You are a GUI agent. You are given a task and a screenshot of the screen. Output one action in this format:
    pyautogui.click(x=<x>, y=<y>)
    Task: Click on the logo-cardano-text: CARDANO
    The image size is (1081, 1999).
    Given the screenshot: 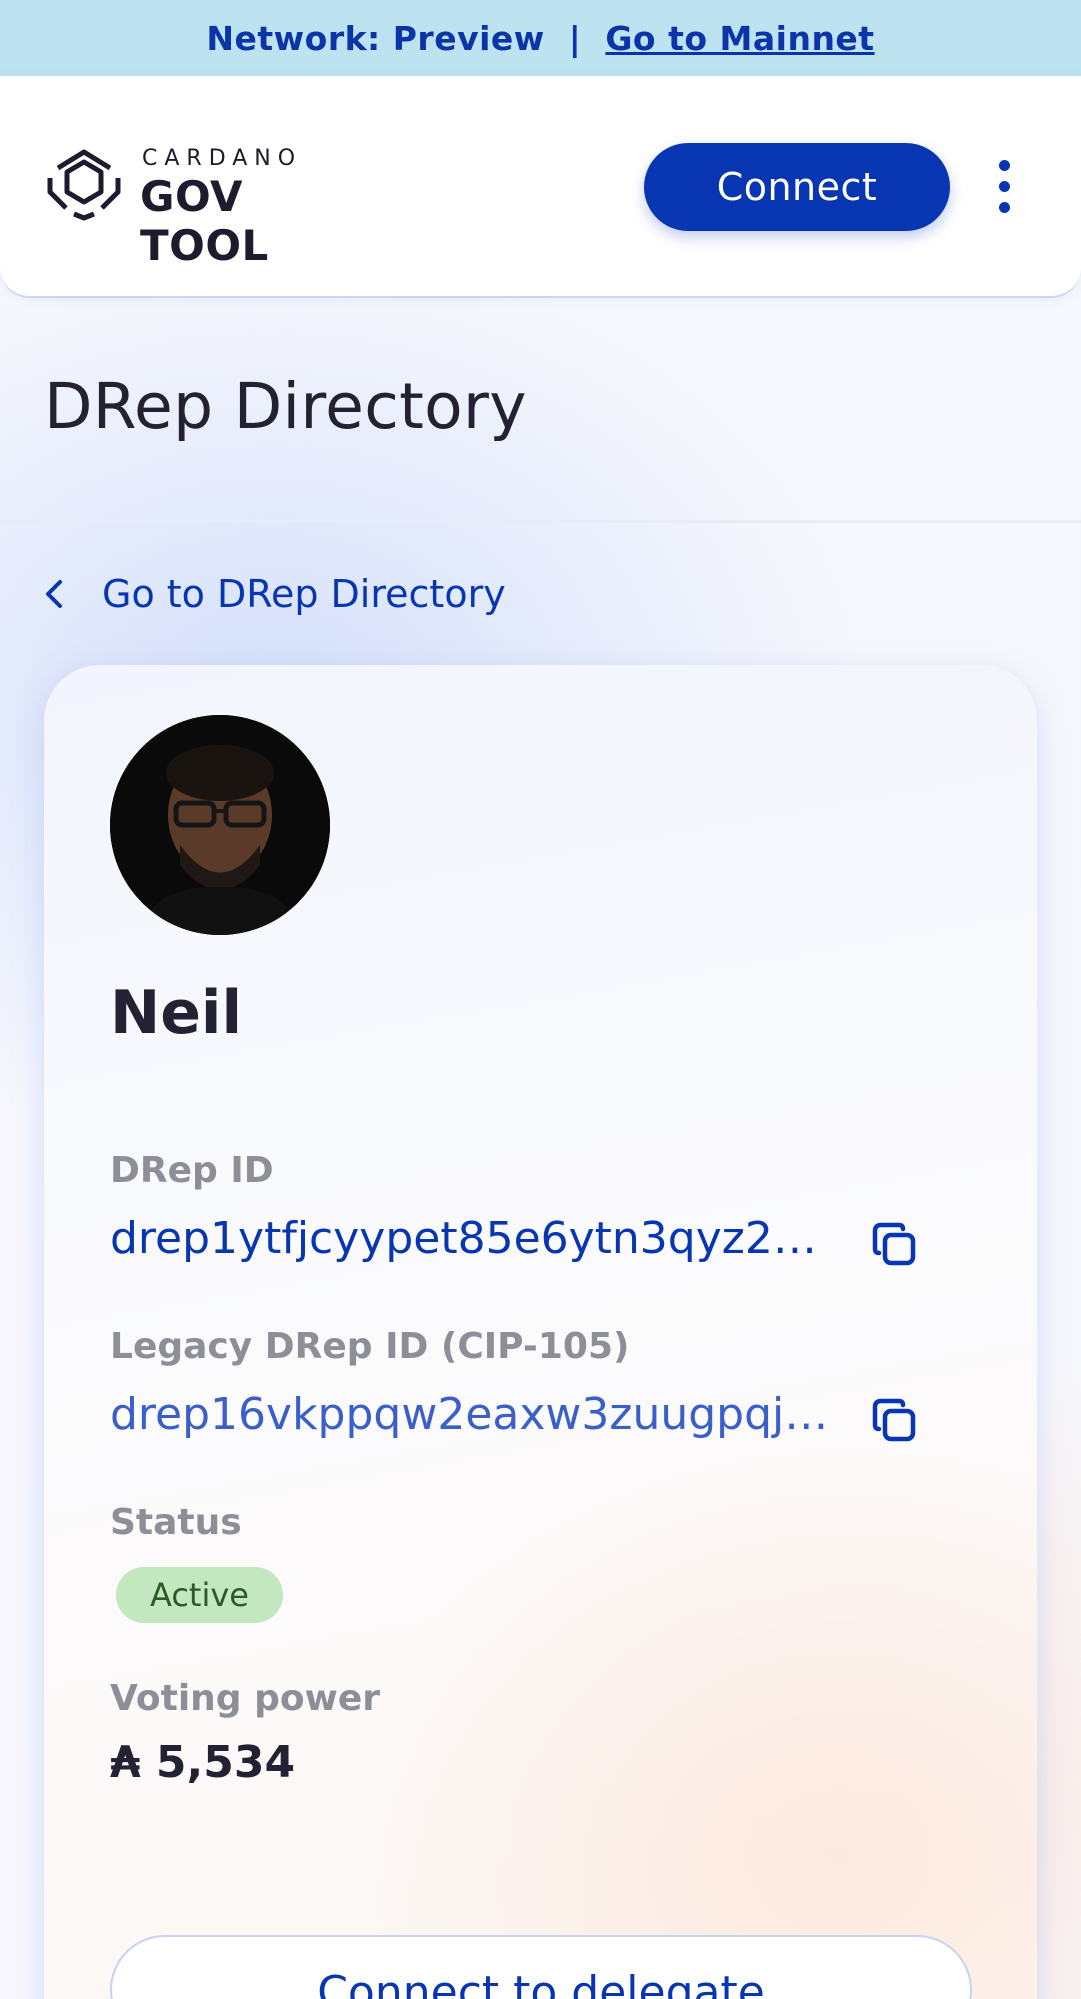 What is the action you would take?
    pyautogui.click(x=222, y=158)
    